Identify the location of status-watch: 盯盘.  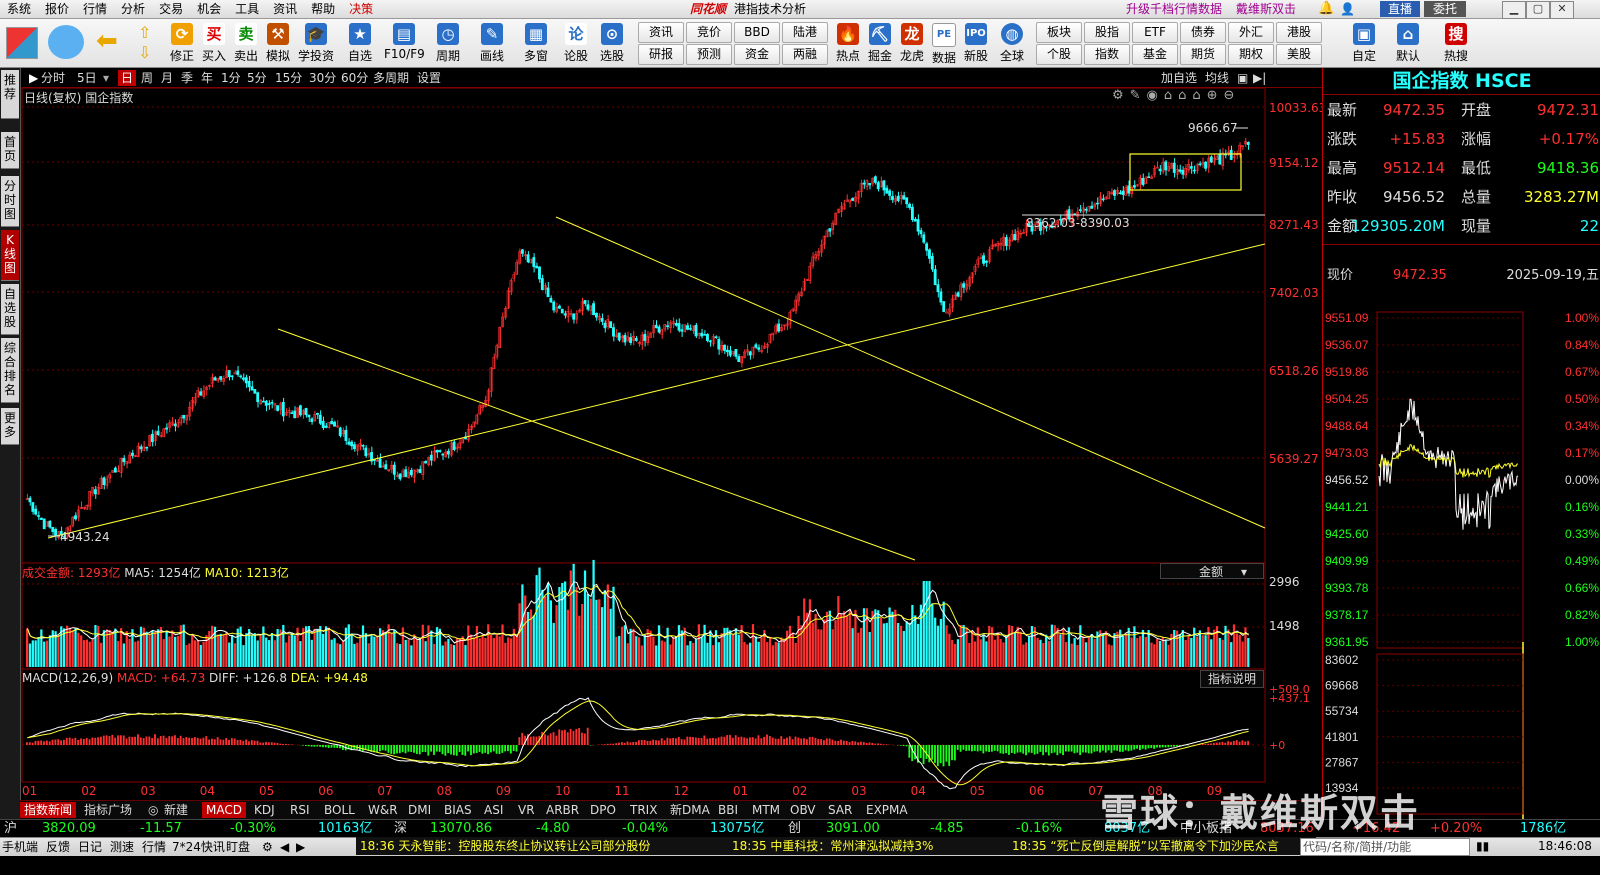
(238, 847).